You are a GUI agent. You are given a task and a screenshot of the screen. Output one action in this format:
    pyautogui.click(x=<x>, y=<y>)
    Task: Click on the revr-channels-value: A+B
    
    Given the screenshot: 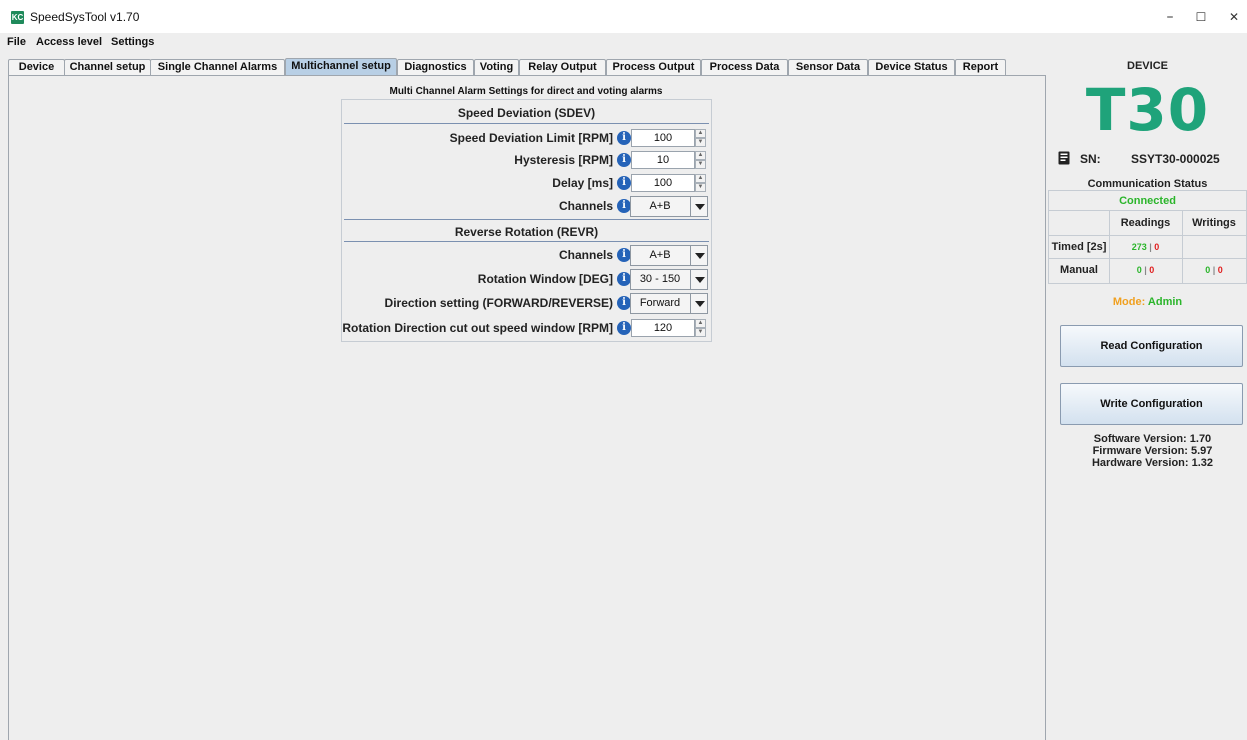 What is the action you would take?
    pyautogui.click(x=660, y=255)
    